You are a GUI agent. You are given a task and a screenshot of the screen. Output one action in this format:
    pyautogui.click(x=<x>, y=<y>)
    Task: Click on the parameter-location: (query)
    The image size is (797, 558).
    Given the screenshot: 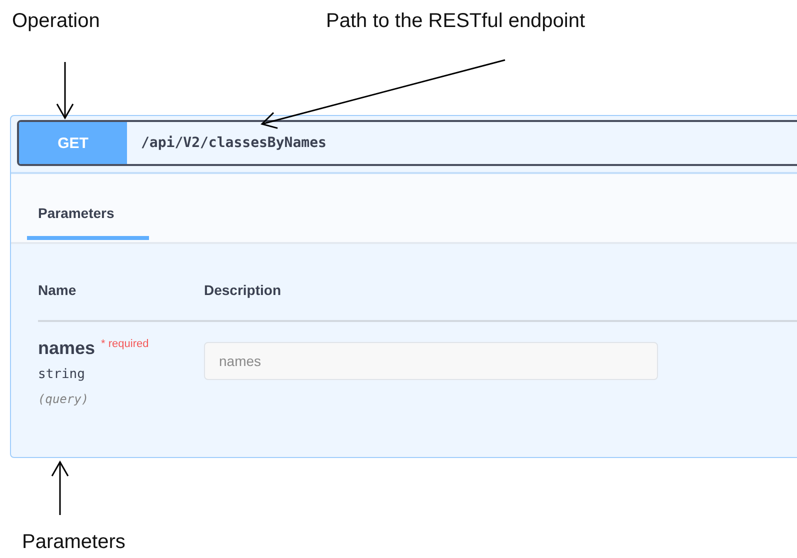 What is the action you would take?
    pyautogui.click(x=64, y=399)
    